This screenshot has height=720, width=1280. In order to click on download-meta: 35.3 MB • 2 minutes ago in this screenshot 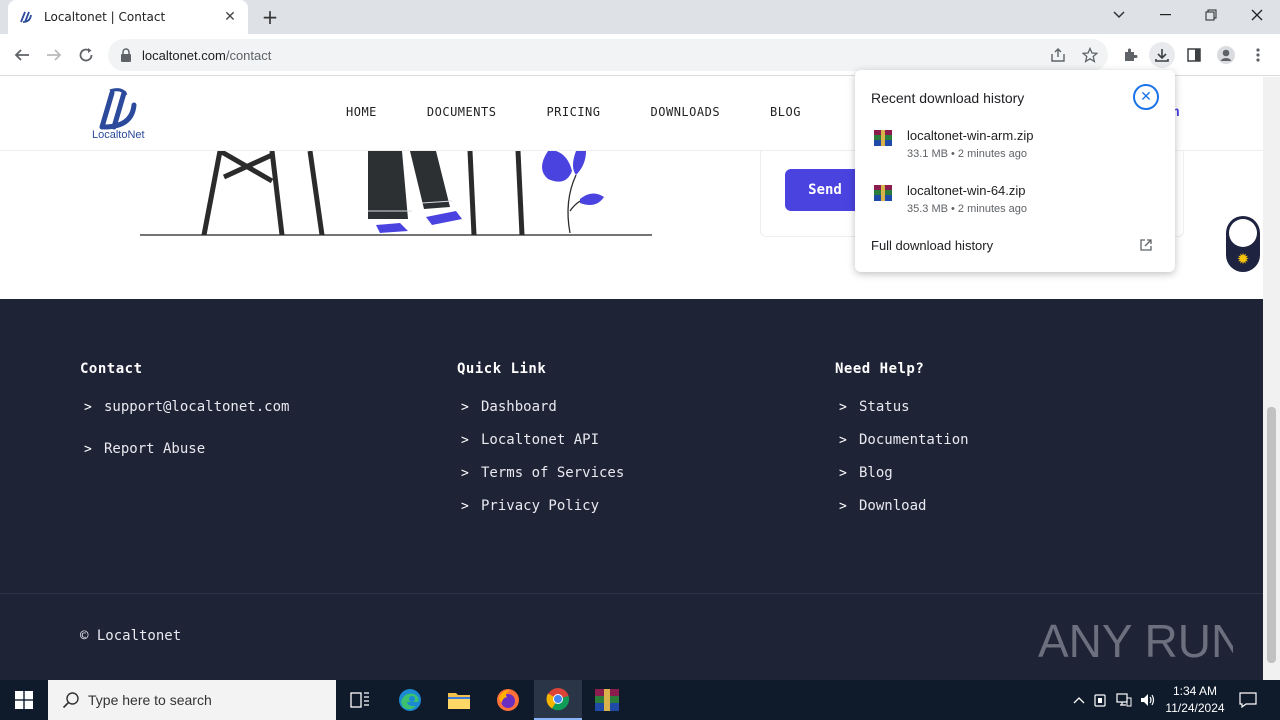, I will do `click(967, 209)`.